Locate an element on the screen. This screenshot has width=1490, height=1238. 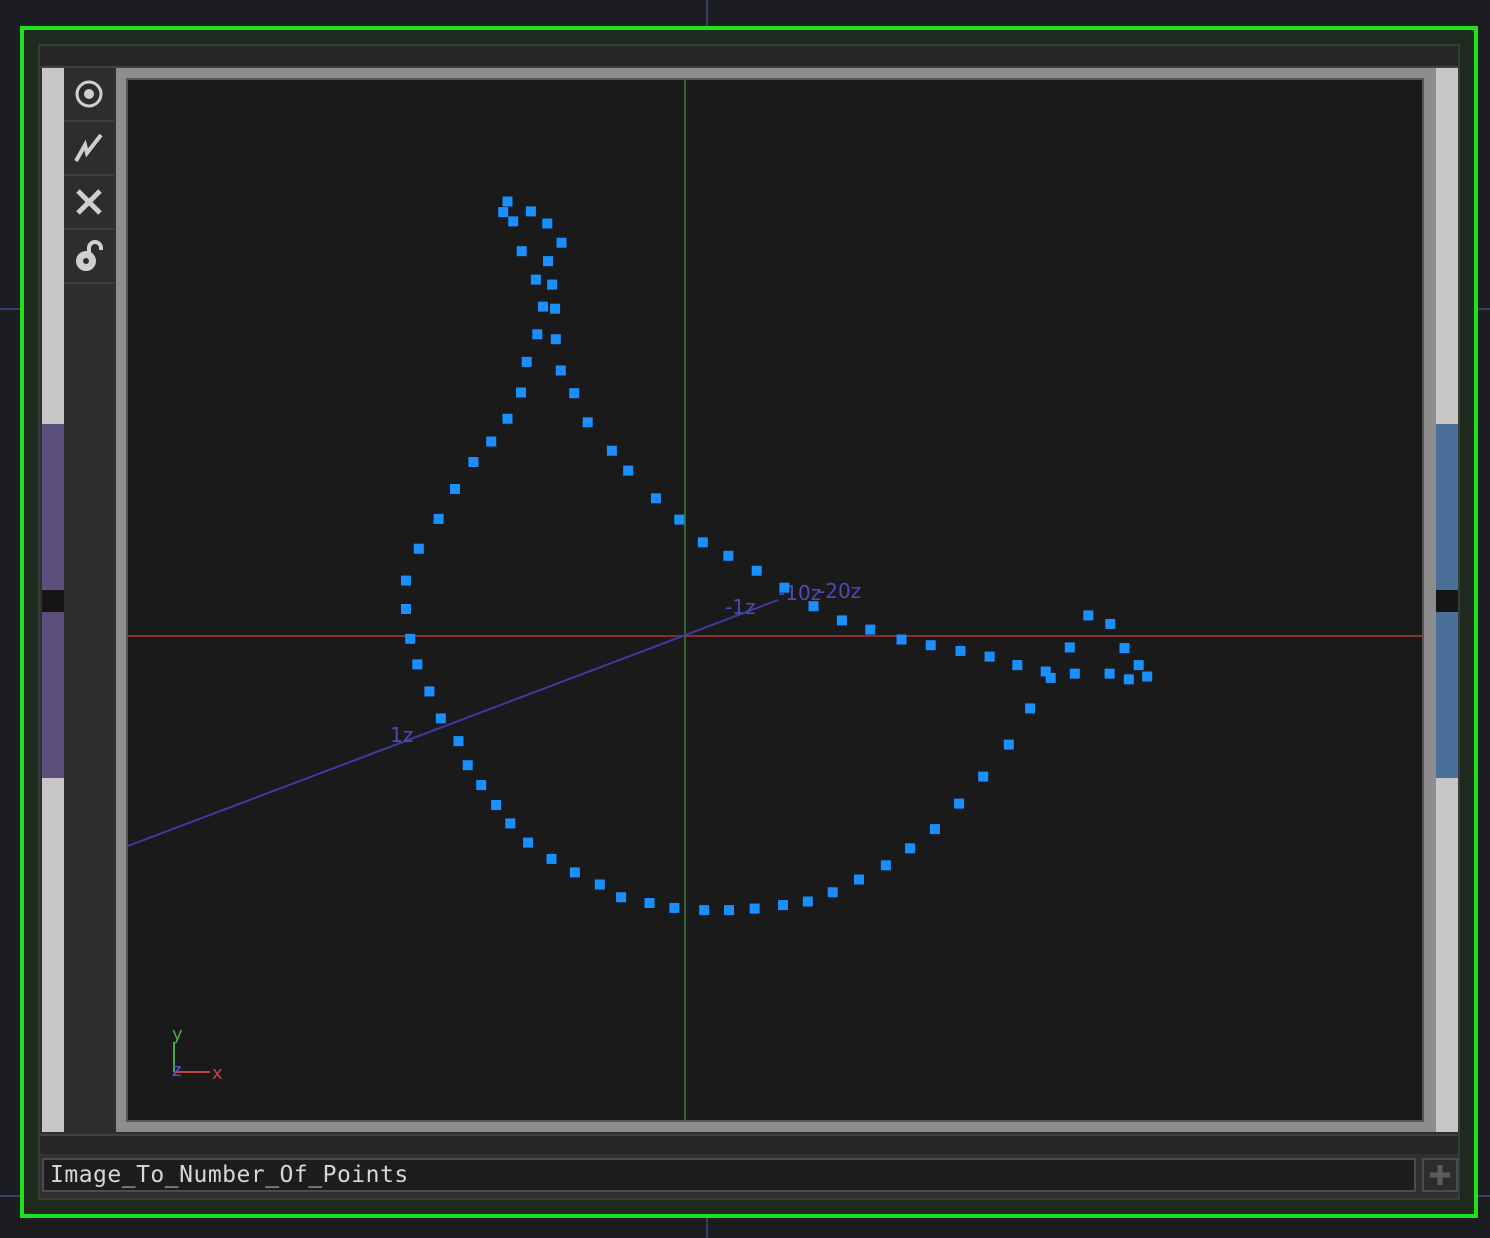
plus-icon is located at coordinates (1440, 1175).